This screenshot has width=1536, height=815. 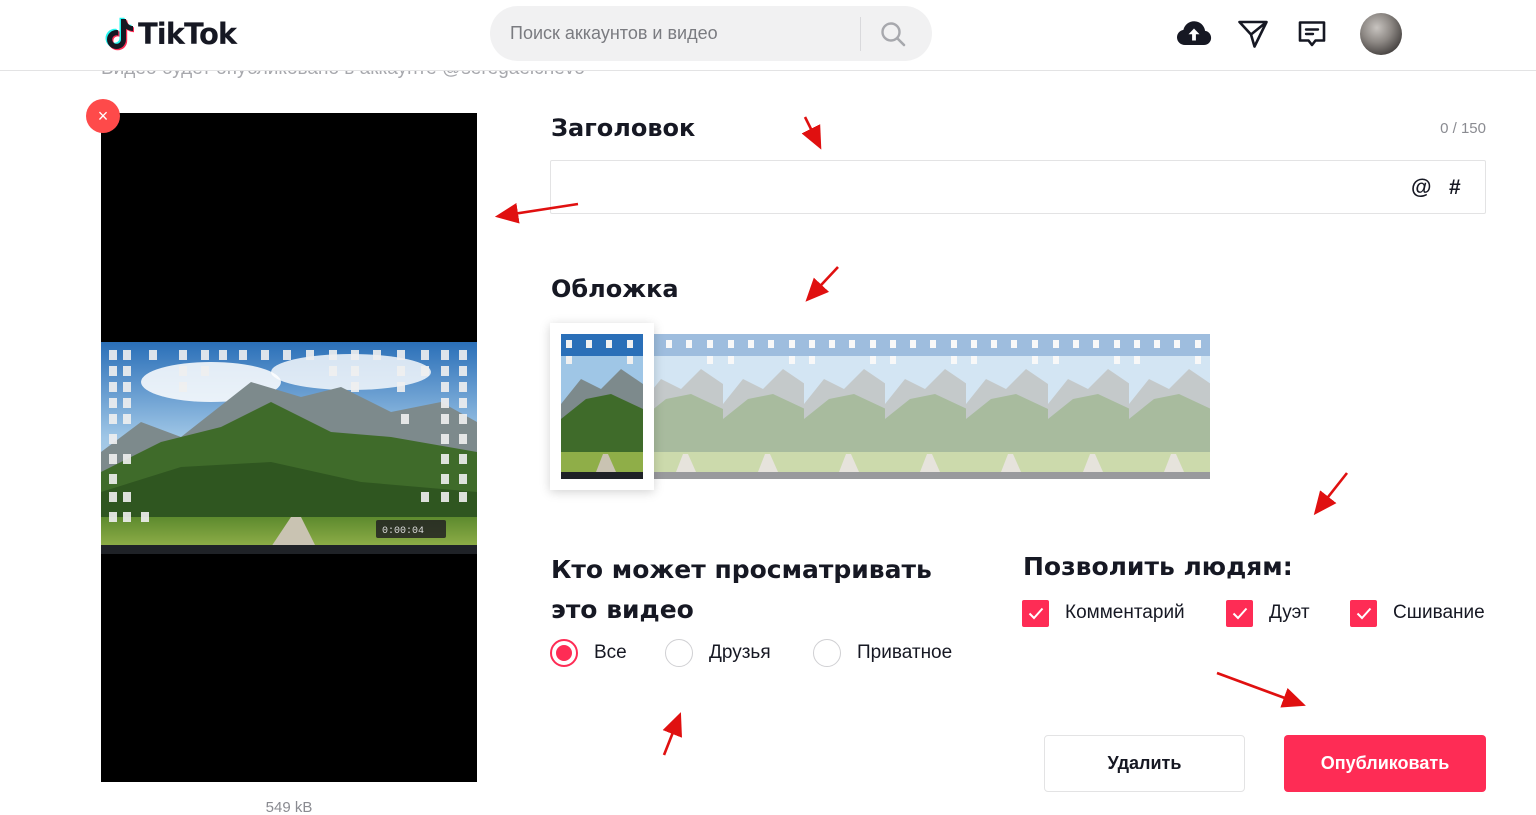 What do you see at coordinates (1125, 612) in the screenshot?
I see `allow-option-label: Комментарий` at bounding box center [1125, 612].